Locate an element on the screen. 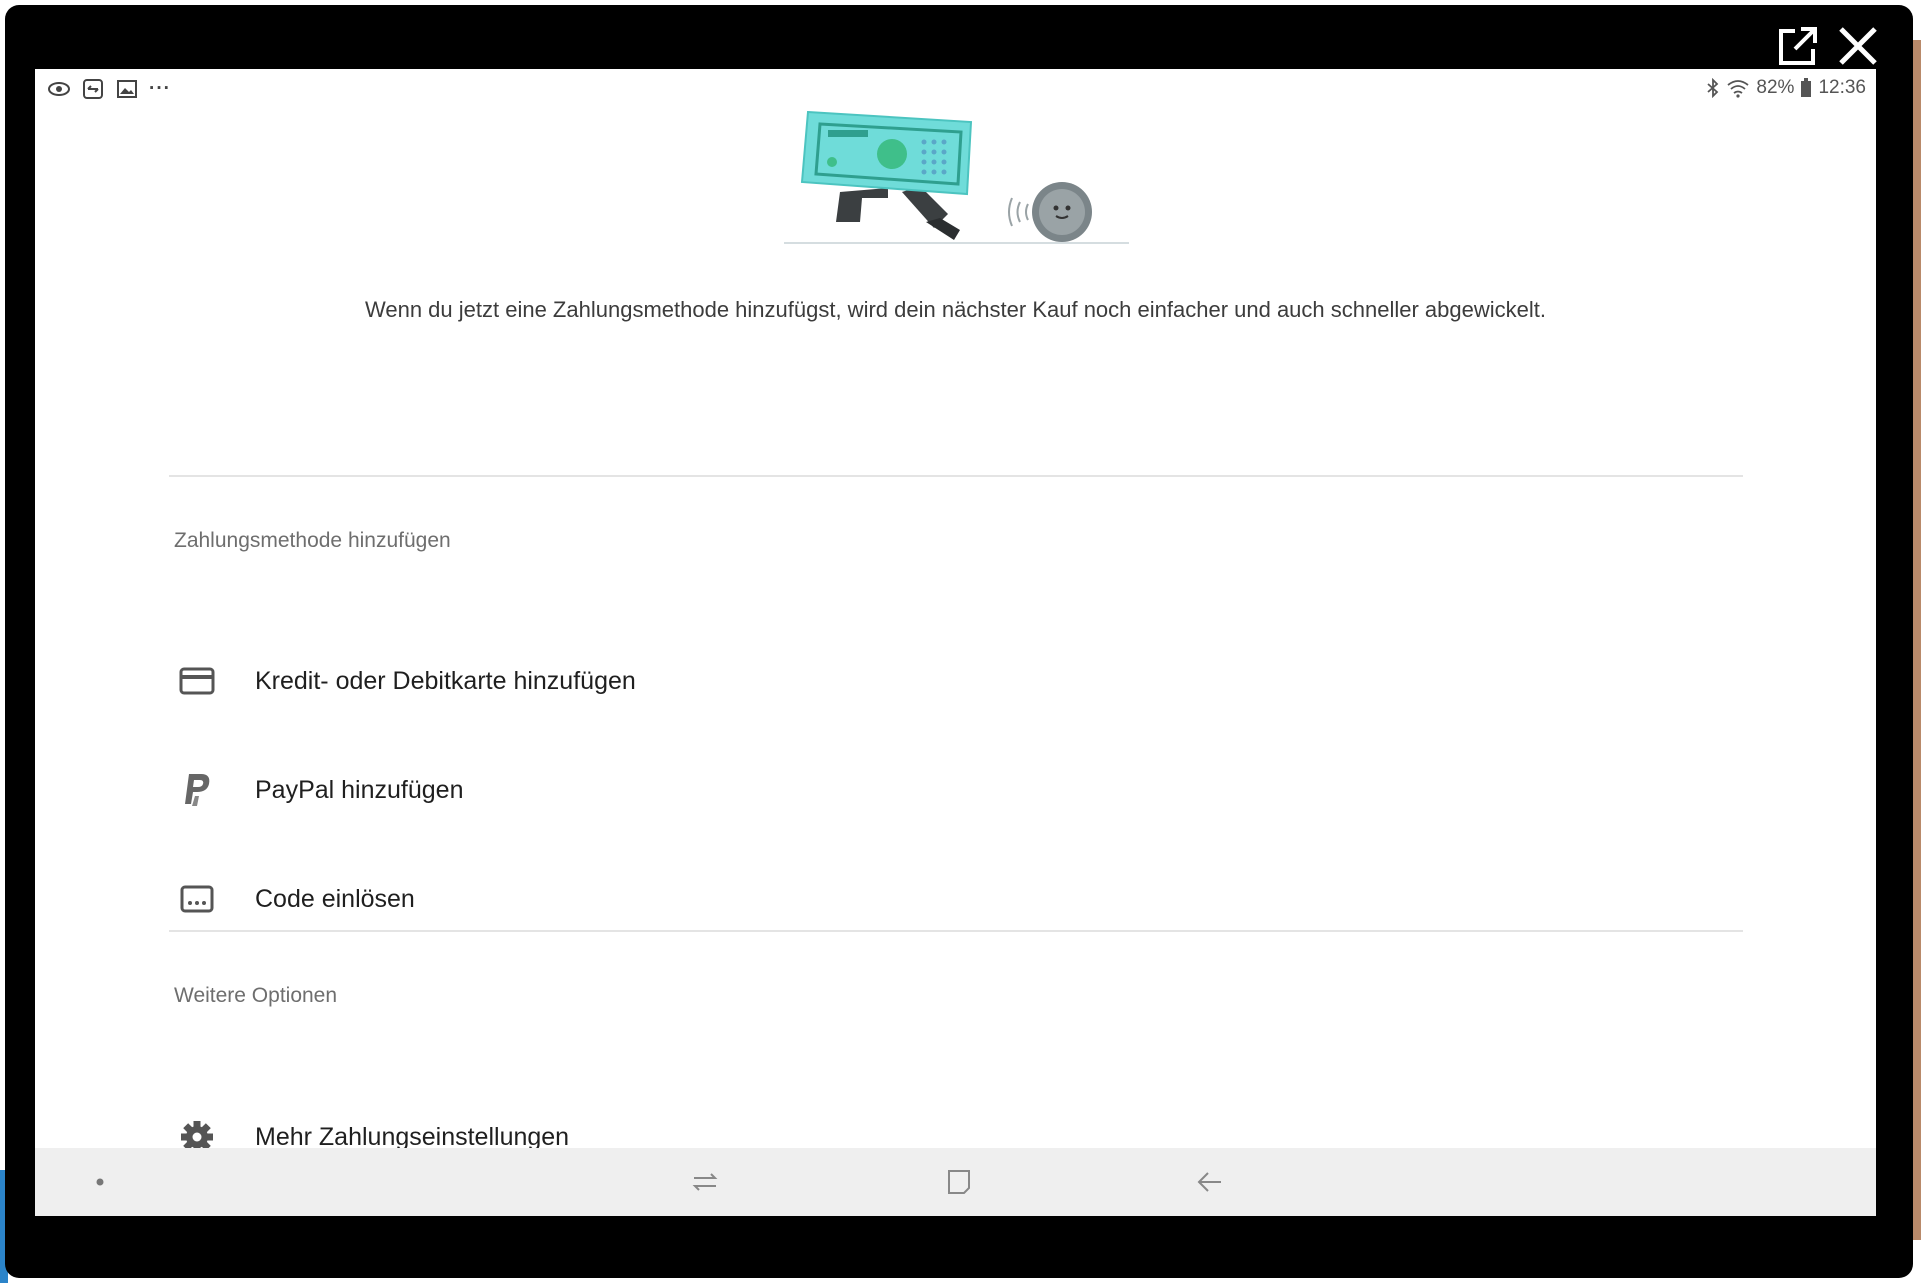  status-bar-right: 82% 12:36 is located at coordinates (1786, 88).